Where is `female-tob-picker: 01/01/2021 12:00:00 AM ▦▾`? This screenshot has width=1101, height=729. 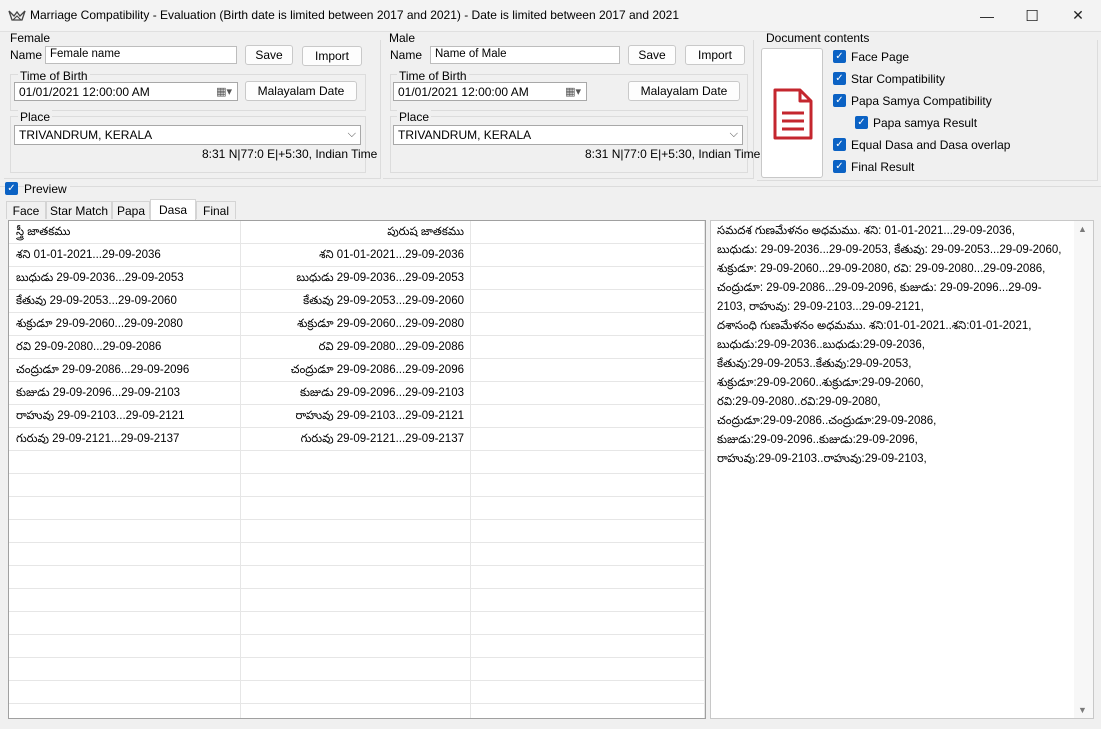
female-tob-picker: 01/01/2021 12:00:00 AM ▦▾ is located at coordinates (126, 91).